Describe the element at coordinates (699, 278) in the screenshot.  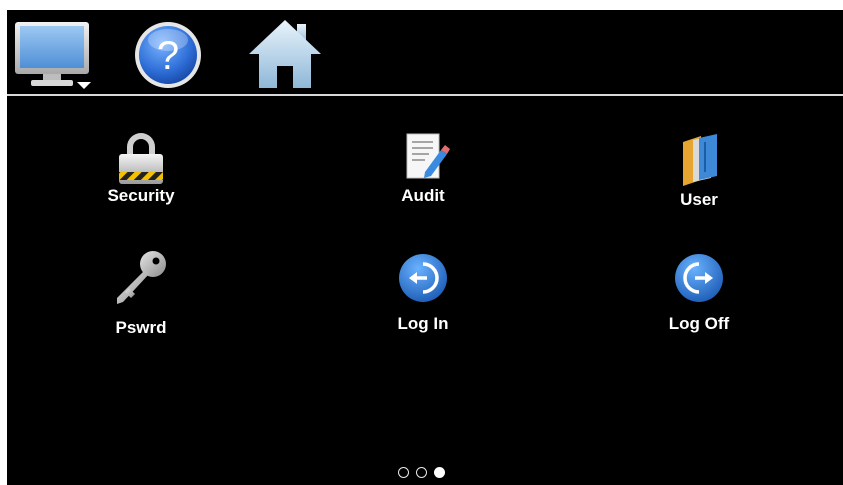
I see `logoff-arrow-icon` at that location.